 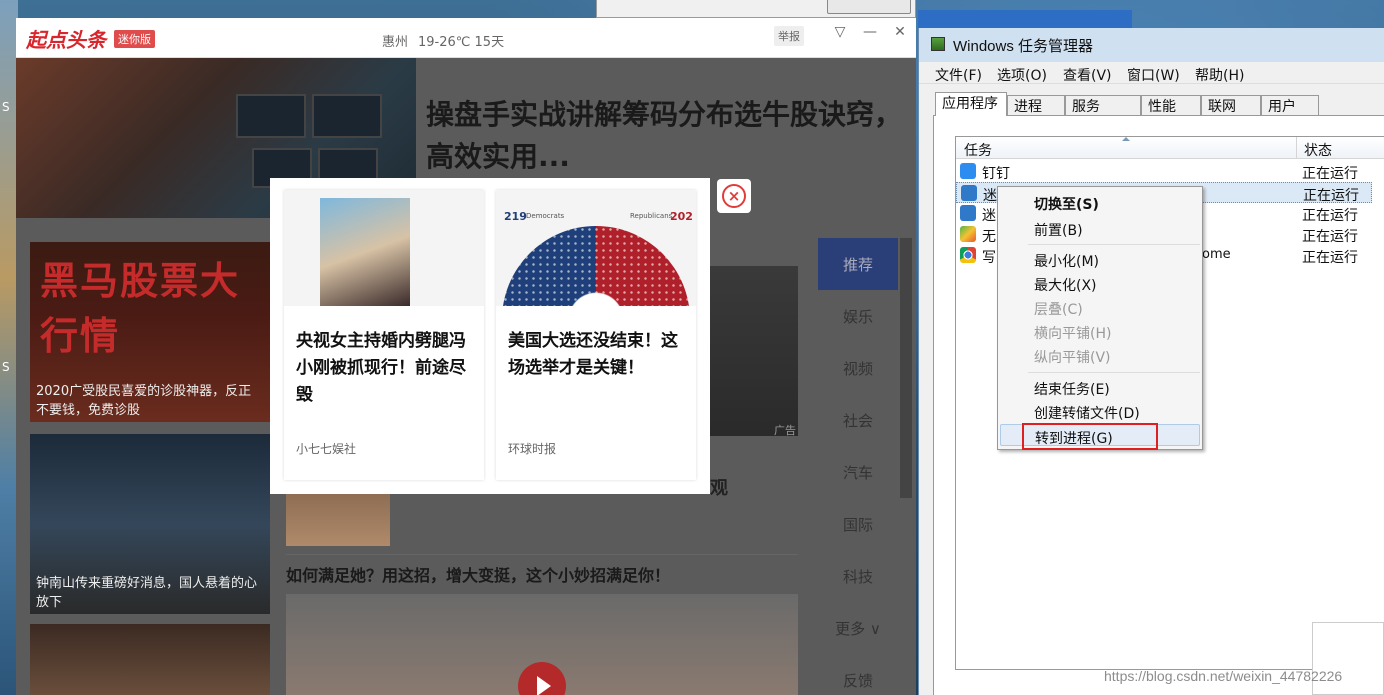 What do you see at coordinates (1100, 307) in the screenshot?
I see `menu-item-cascade: 层叠(C)` at bounding box center [1100, 307].